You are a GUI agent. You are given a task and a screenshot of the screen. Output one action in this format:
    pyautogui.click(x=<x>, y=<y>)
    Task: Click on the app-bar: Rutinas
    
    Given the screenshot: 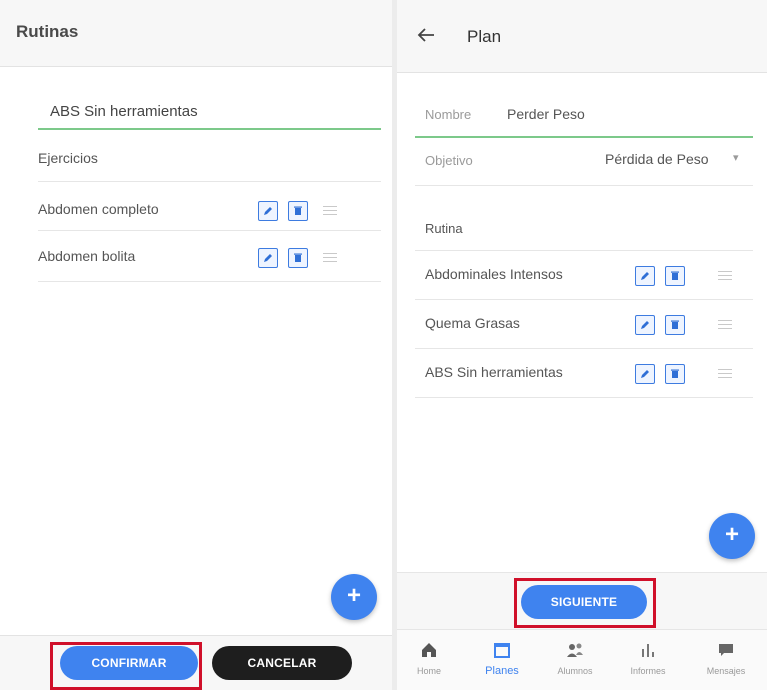 What is the action you would take?
    pyautogui.click(x=196, y=33)
    